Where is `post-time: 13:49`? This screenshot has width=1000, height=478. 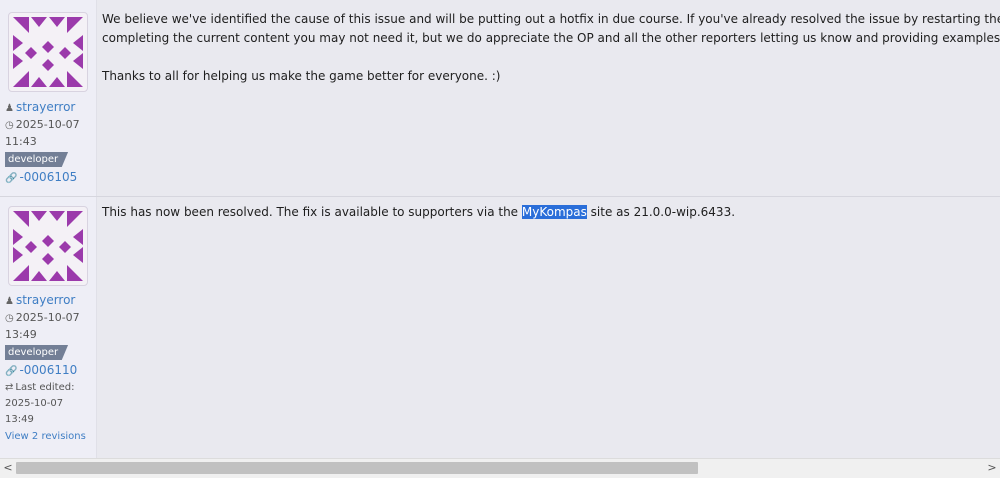
post-time: 13:49 is located at coordinates (21, 334).